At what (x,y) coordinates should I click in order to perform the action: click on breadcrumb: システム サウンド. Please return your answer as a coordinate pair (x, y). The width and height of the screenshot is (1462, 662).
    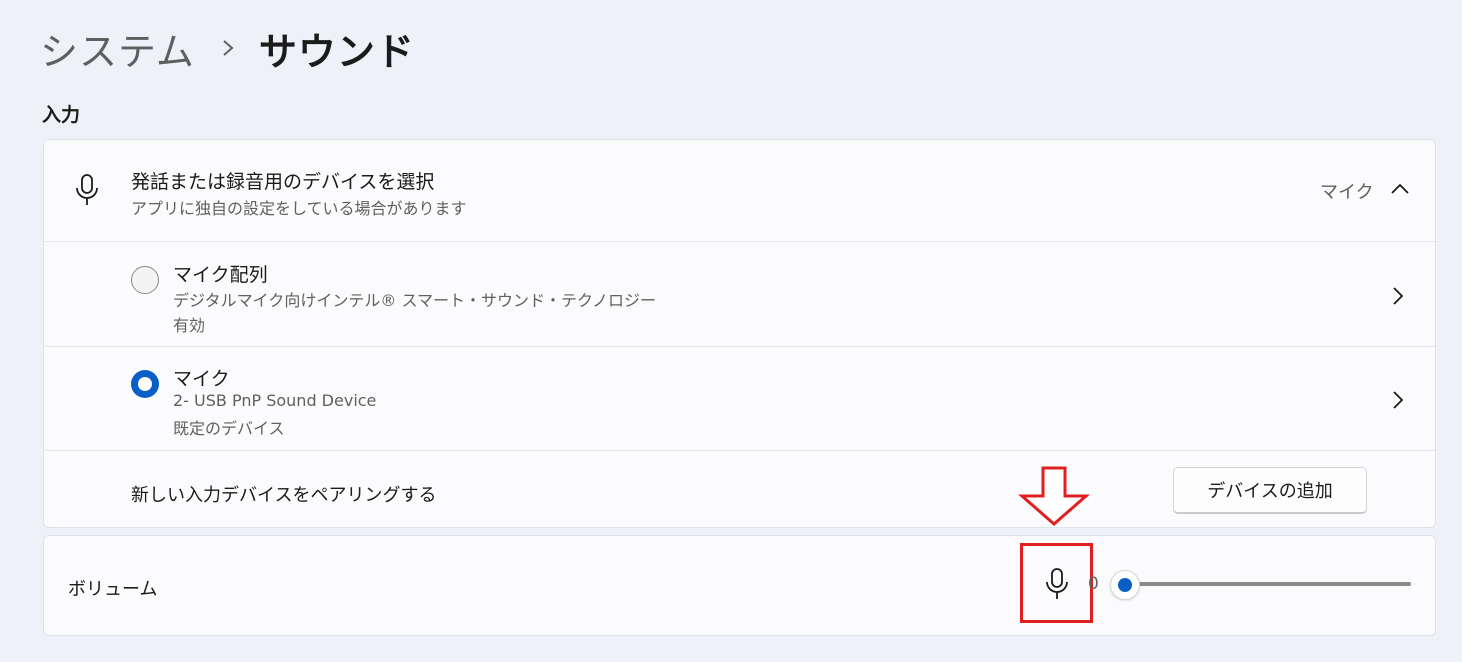
    Looking at the image, I should click on (227, 48).